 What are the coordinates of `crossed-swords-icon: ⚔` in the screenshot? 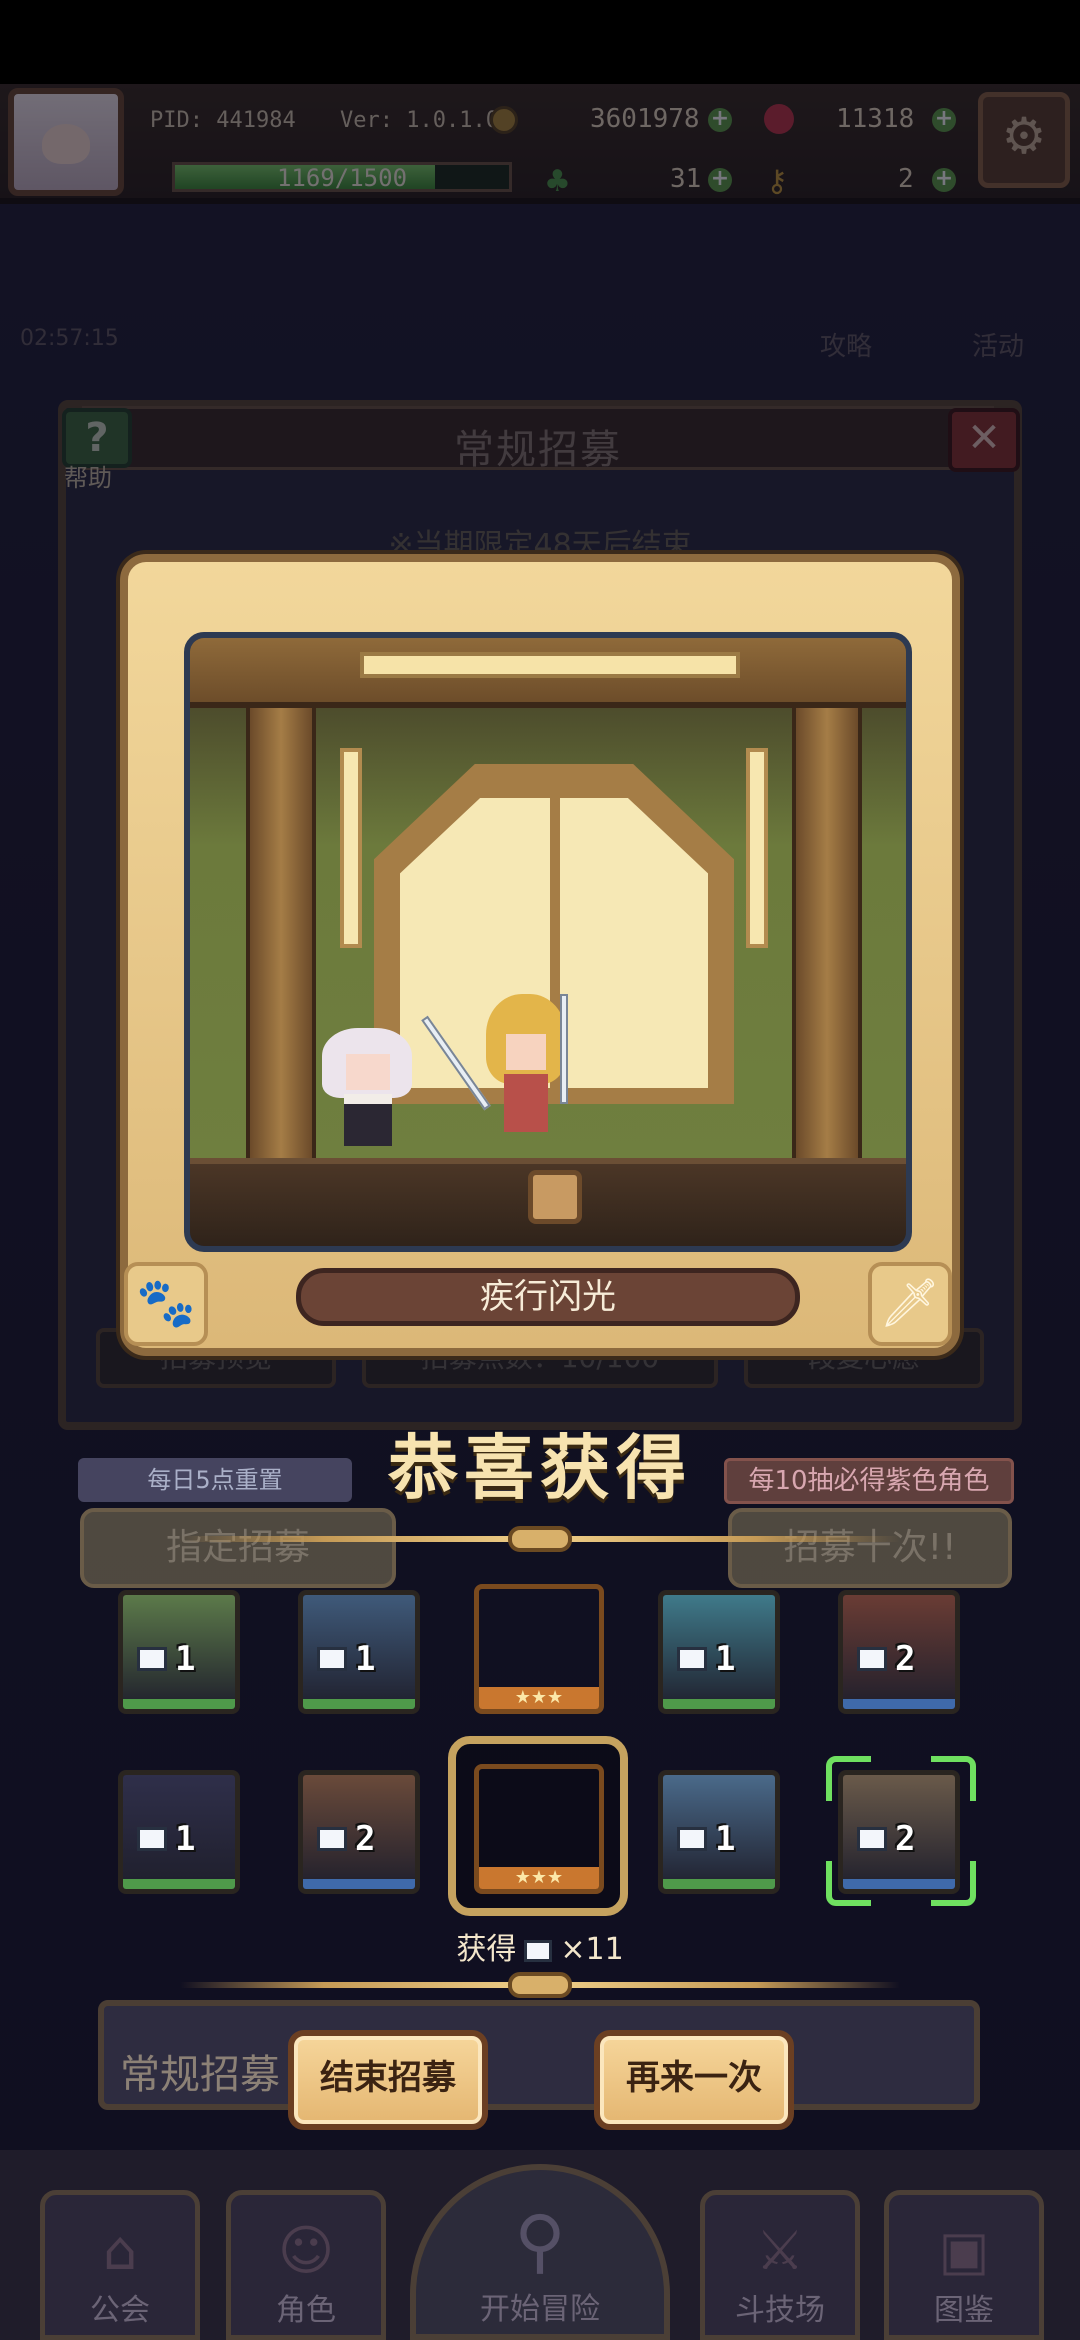 It's located at (780, 2250).